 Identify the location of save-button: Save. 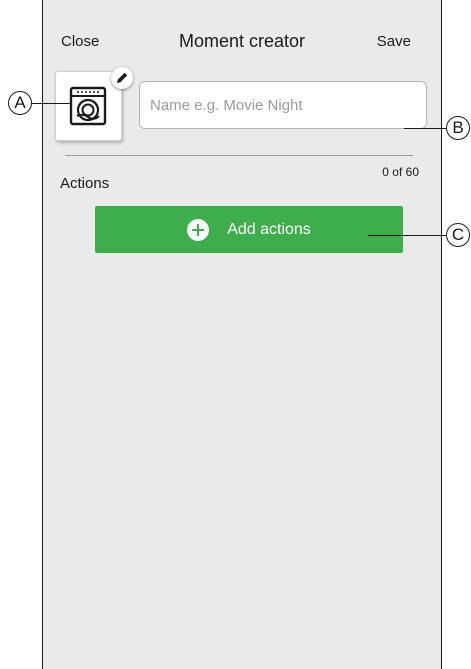
(394, 41).